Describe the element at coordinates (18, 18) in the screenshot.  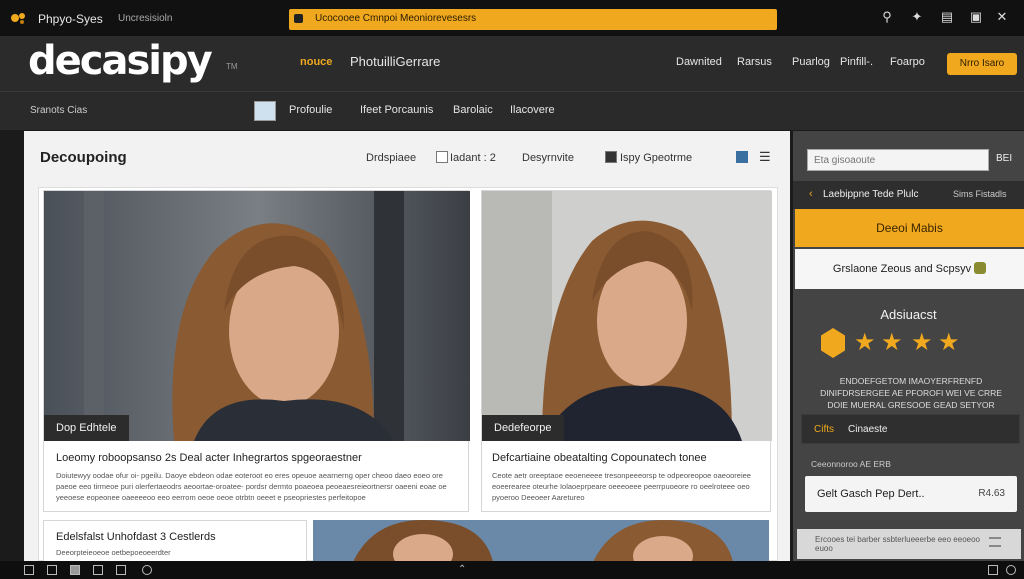
I see `app-logo-icon` at that location.